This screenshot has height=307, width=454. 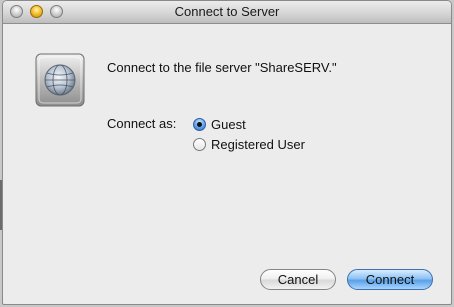 I want to click on connect-button: Connect, so click(x=390, y=279).